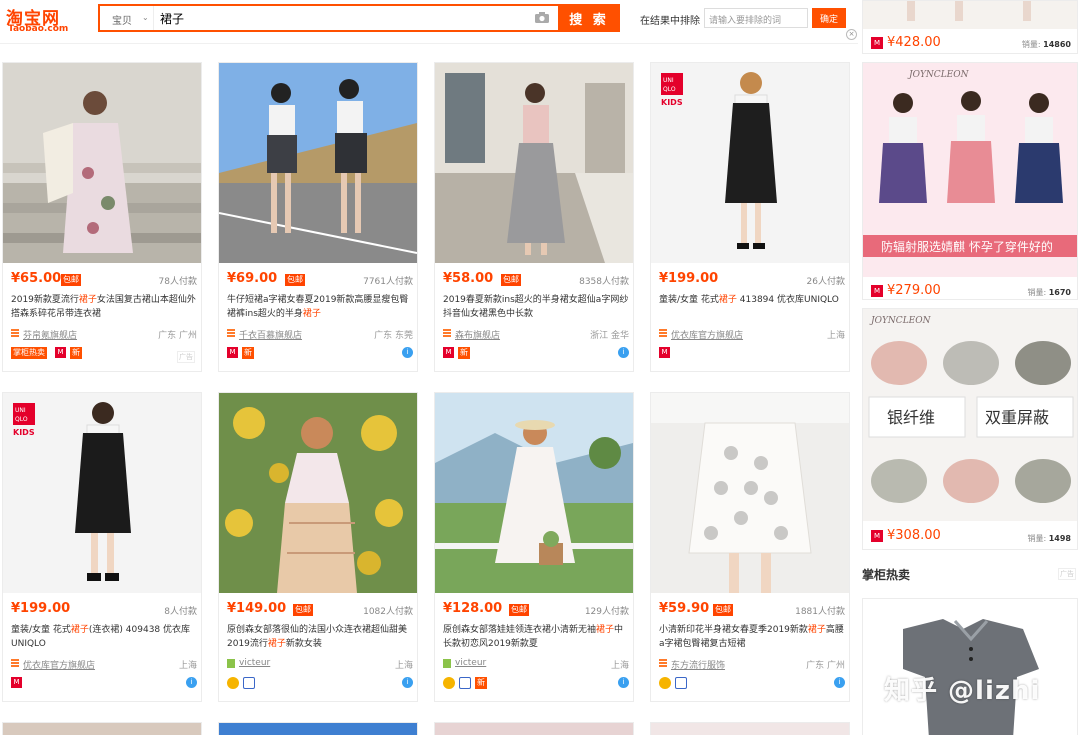 This screenshot has height=735, width=1080. What do you see at coordinates (536, 637) in the screenshot?
I see `product-title: 原创森女部落娃娃领连衣裙小清新无袖裙子中长款初恋风2019新款夏` at bounding box center [536, 637].